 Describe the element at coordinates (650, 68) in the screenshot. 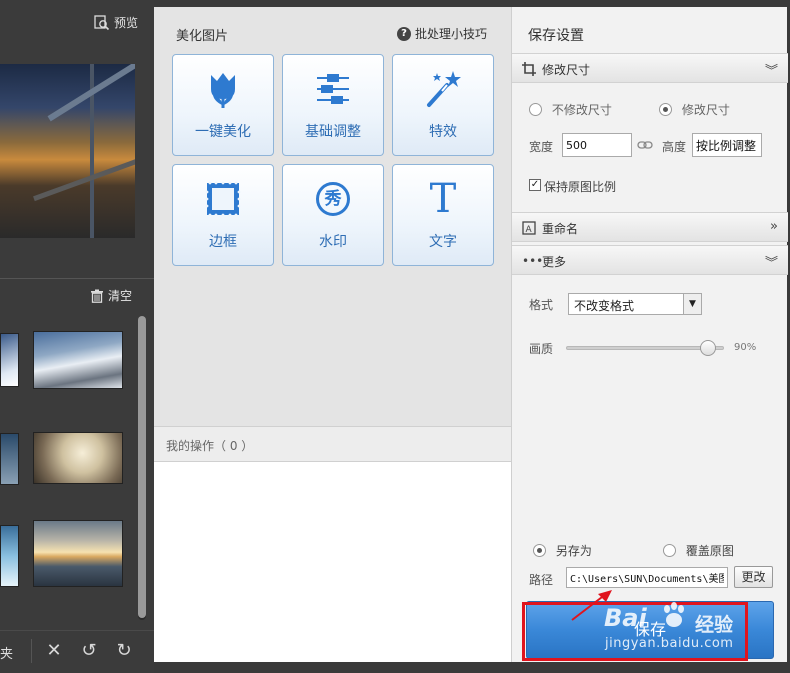

I see `section-resize: 修改尺寸 ︾` at that location.